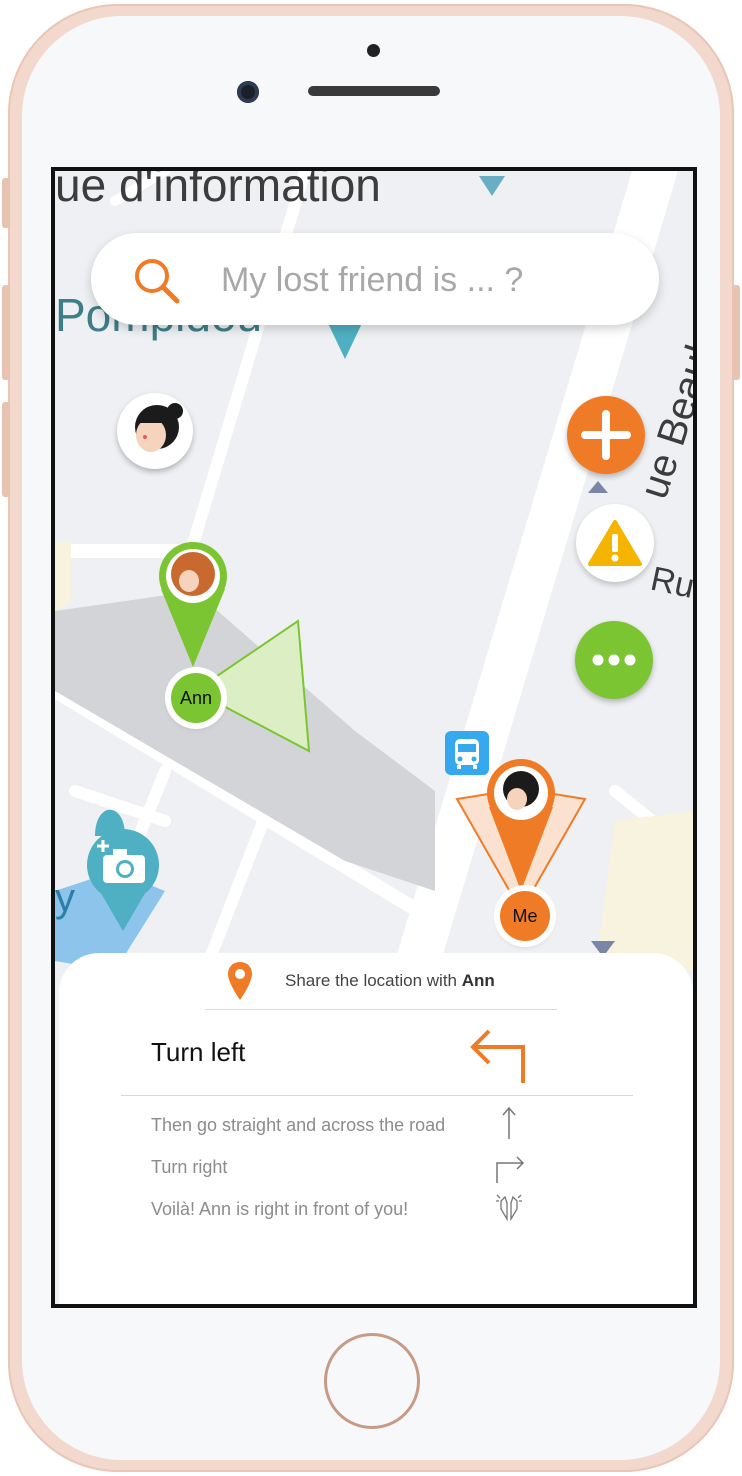 Image resolution: width=742 pixels, height=1476 pixels. What do you see at coordinates (157, 281) in the screenshot?
I see `search-icon` at bounding box center [157, 281].